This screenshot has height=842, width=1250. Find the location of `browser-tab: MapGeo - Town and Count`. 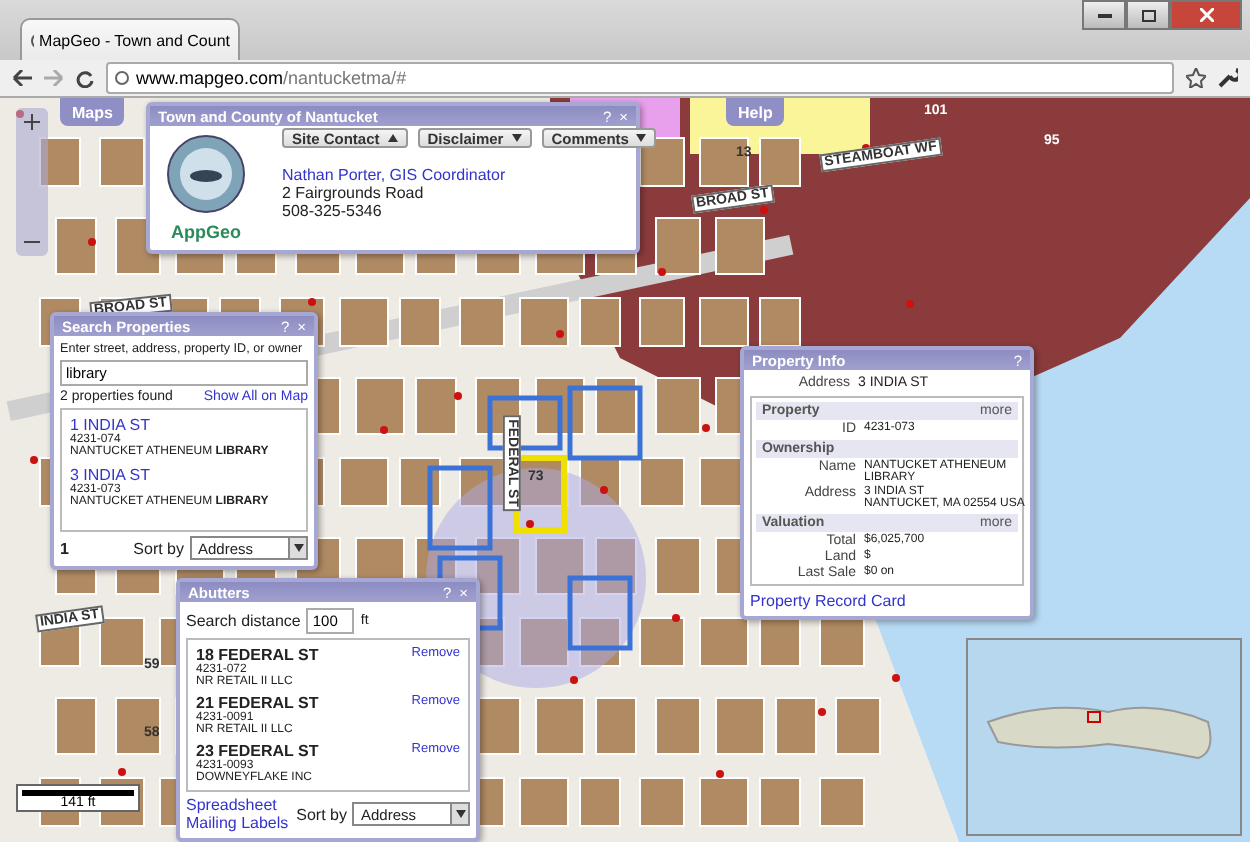

browser-tab: MapGeo - Town and Count is located at coordinates (130, 39).